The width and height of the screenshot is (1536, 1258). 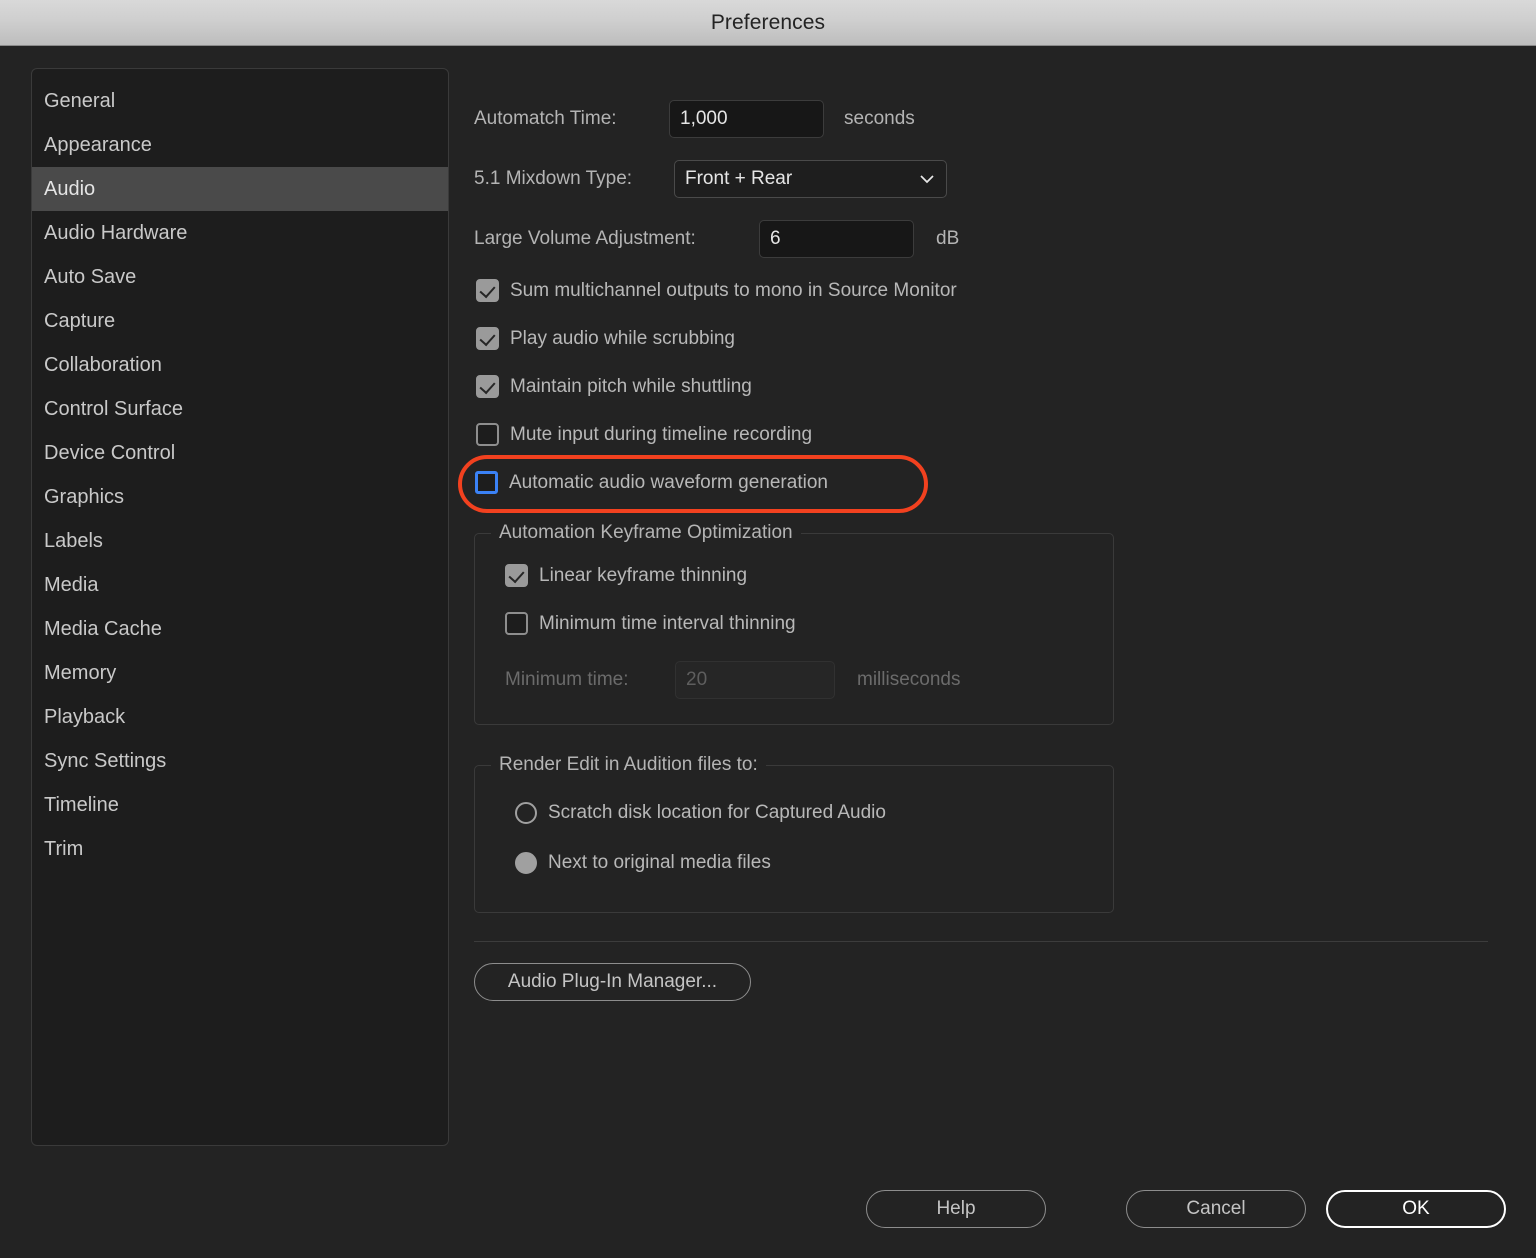 What do you see at coordinates (810, 179) in the screenshot?
I see `mixdown-type-select: Front + Rear` at bounding box center [810, 179].